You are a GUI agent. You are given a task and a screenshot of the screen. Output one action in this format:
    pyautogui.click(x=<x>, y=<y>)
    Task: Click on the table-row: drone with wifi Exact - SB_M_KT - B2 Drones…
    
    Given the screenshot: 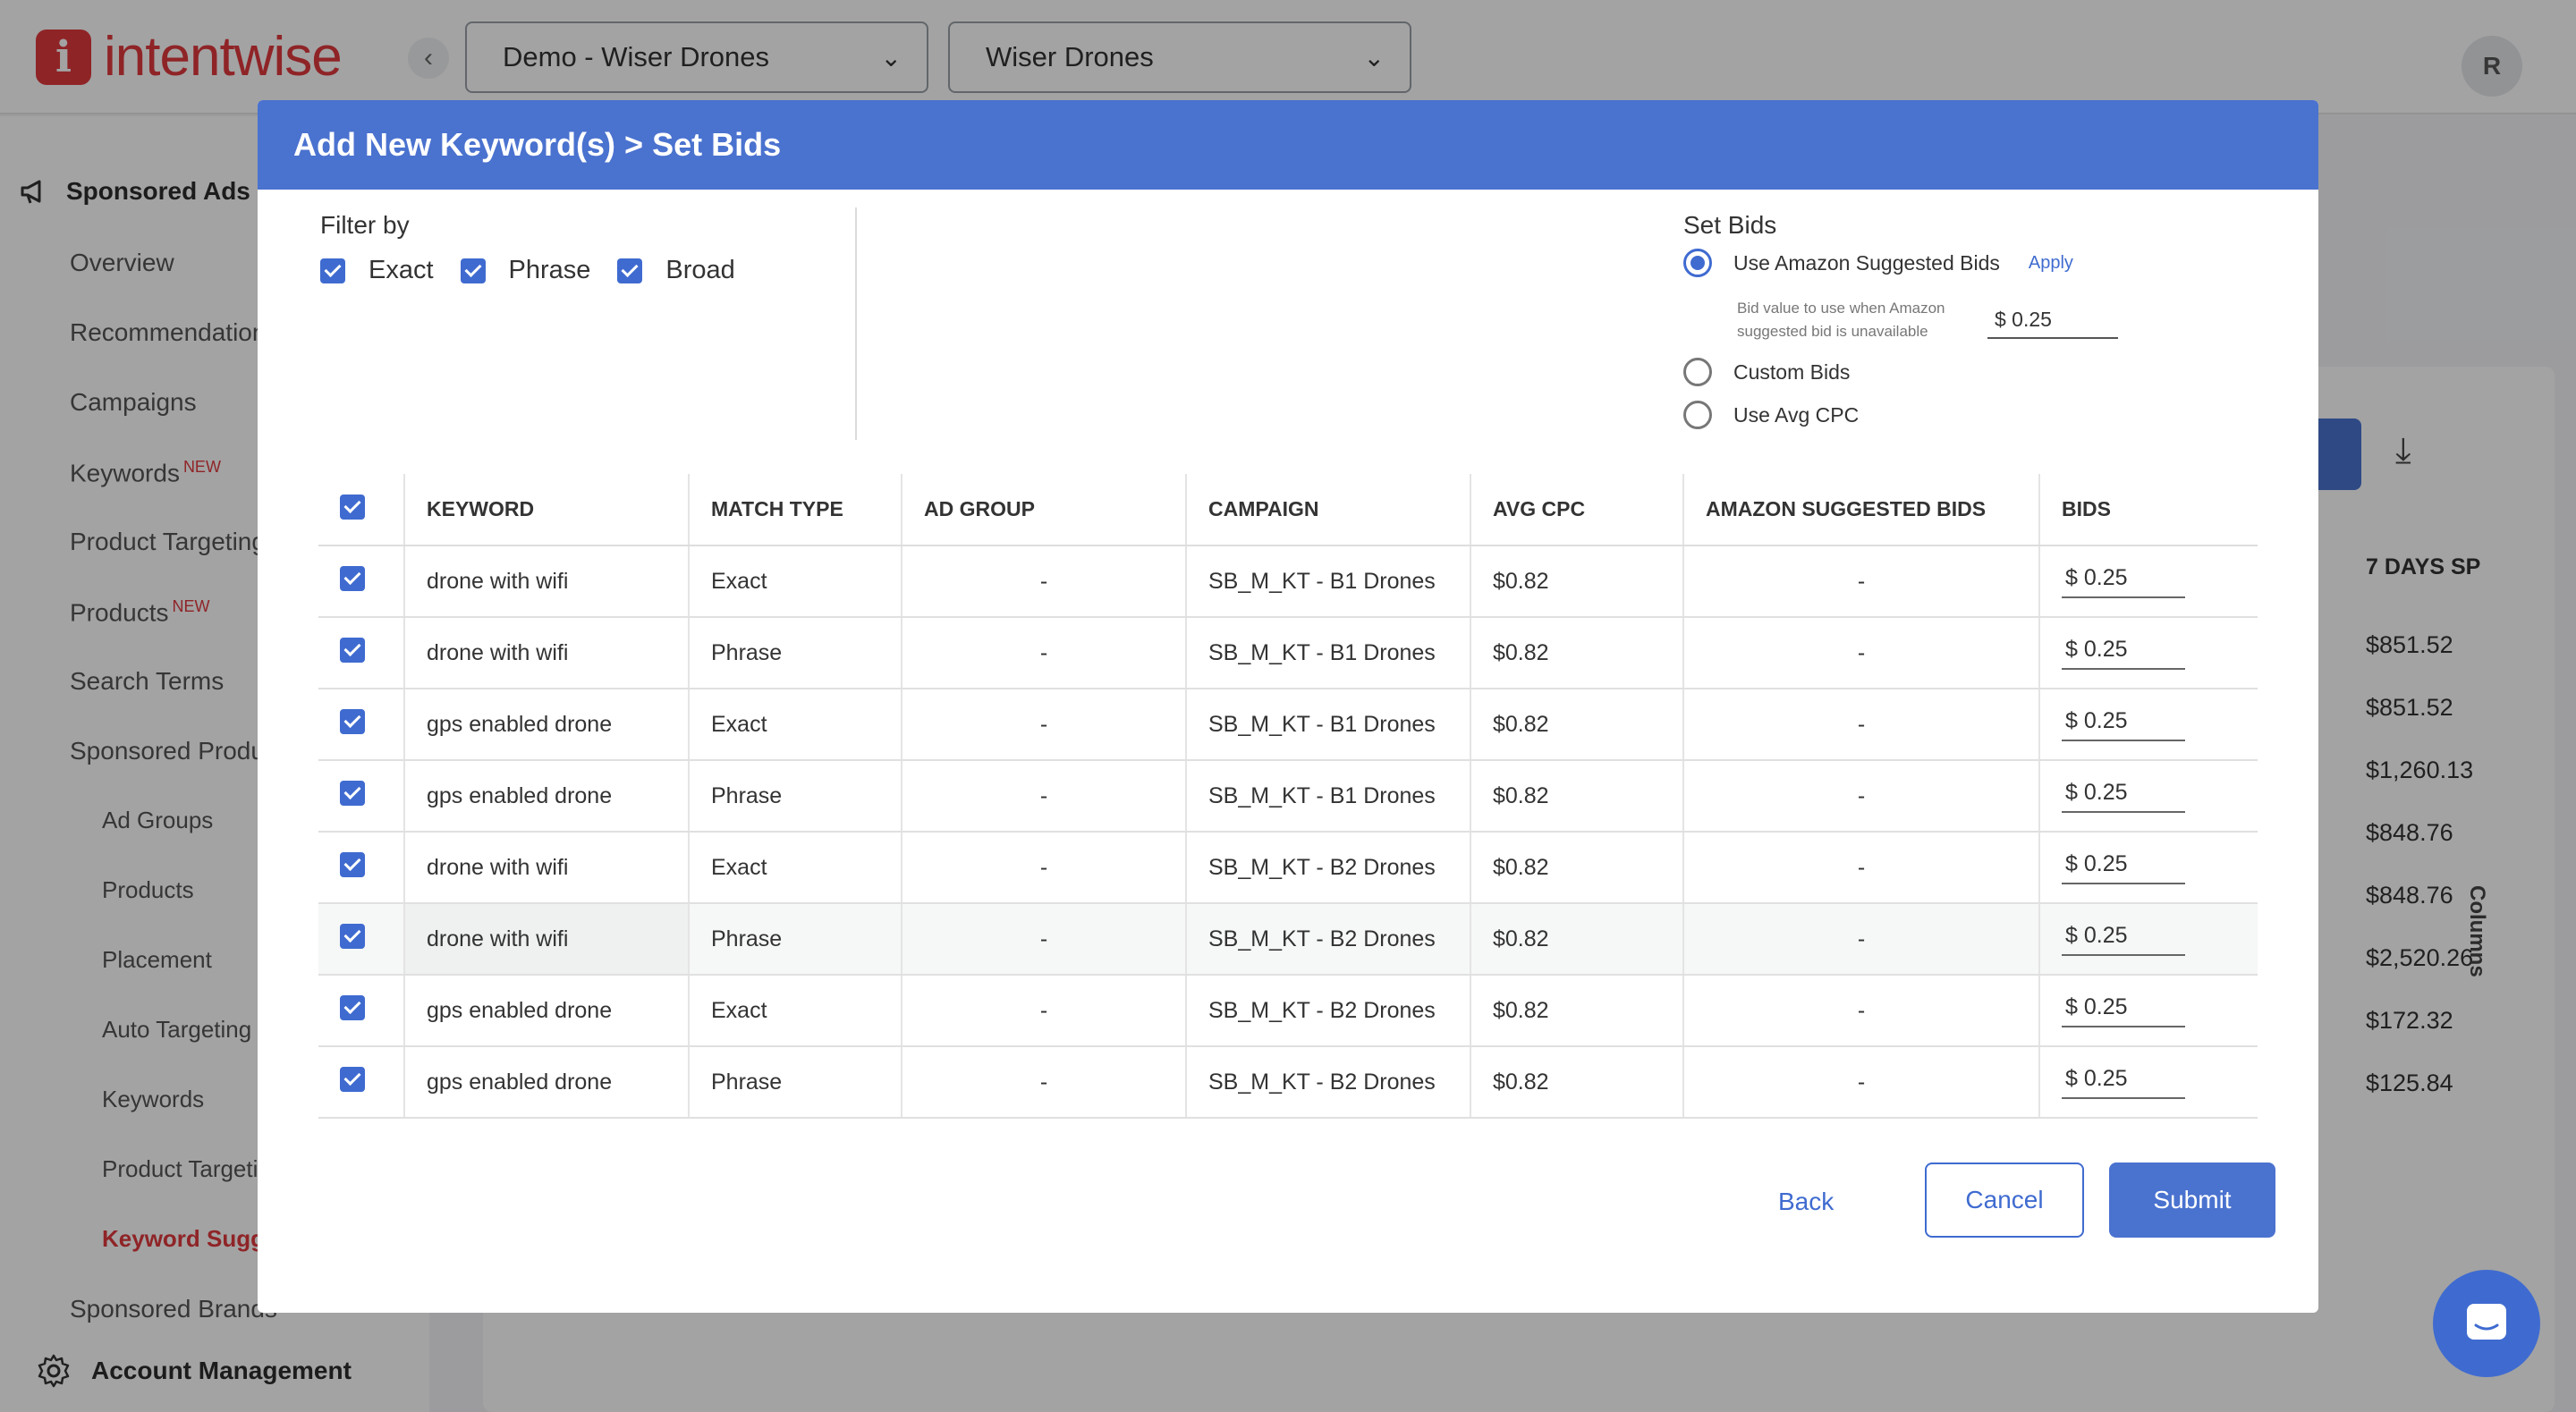 What is the action you would take?
    pyautogui.click(x=1288, y=868)
    